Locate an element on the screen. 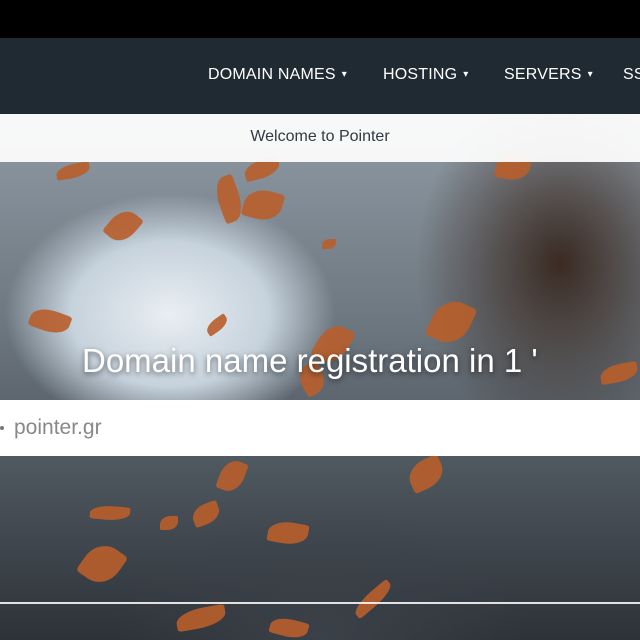 The height and width of the screenshot is (640, 640). nav-servers-label: SERVERS is located at coordinates (543, 74).